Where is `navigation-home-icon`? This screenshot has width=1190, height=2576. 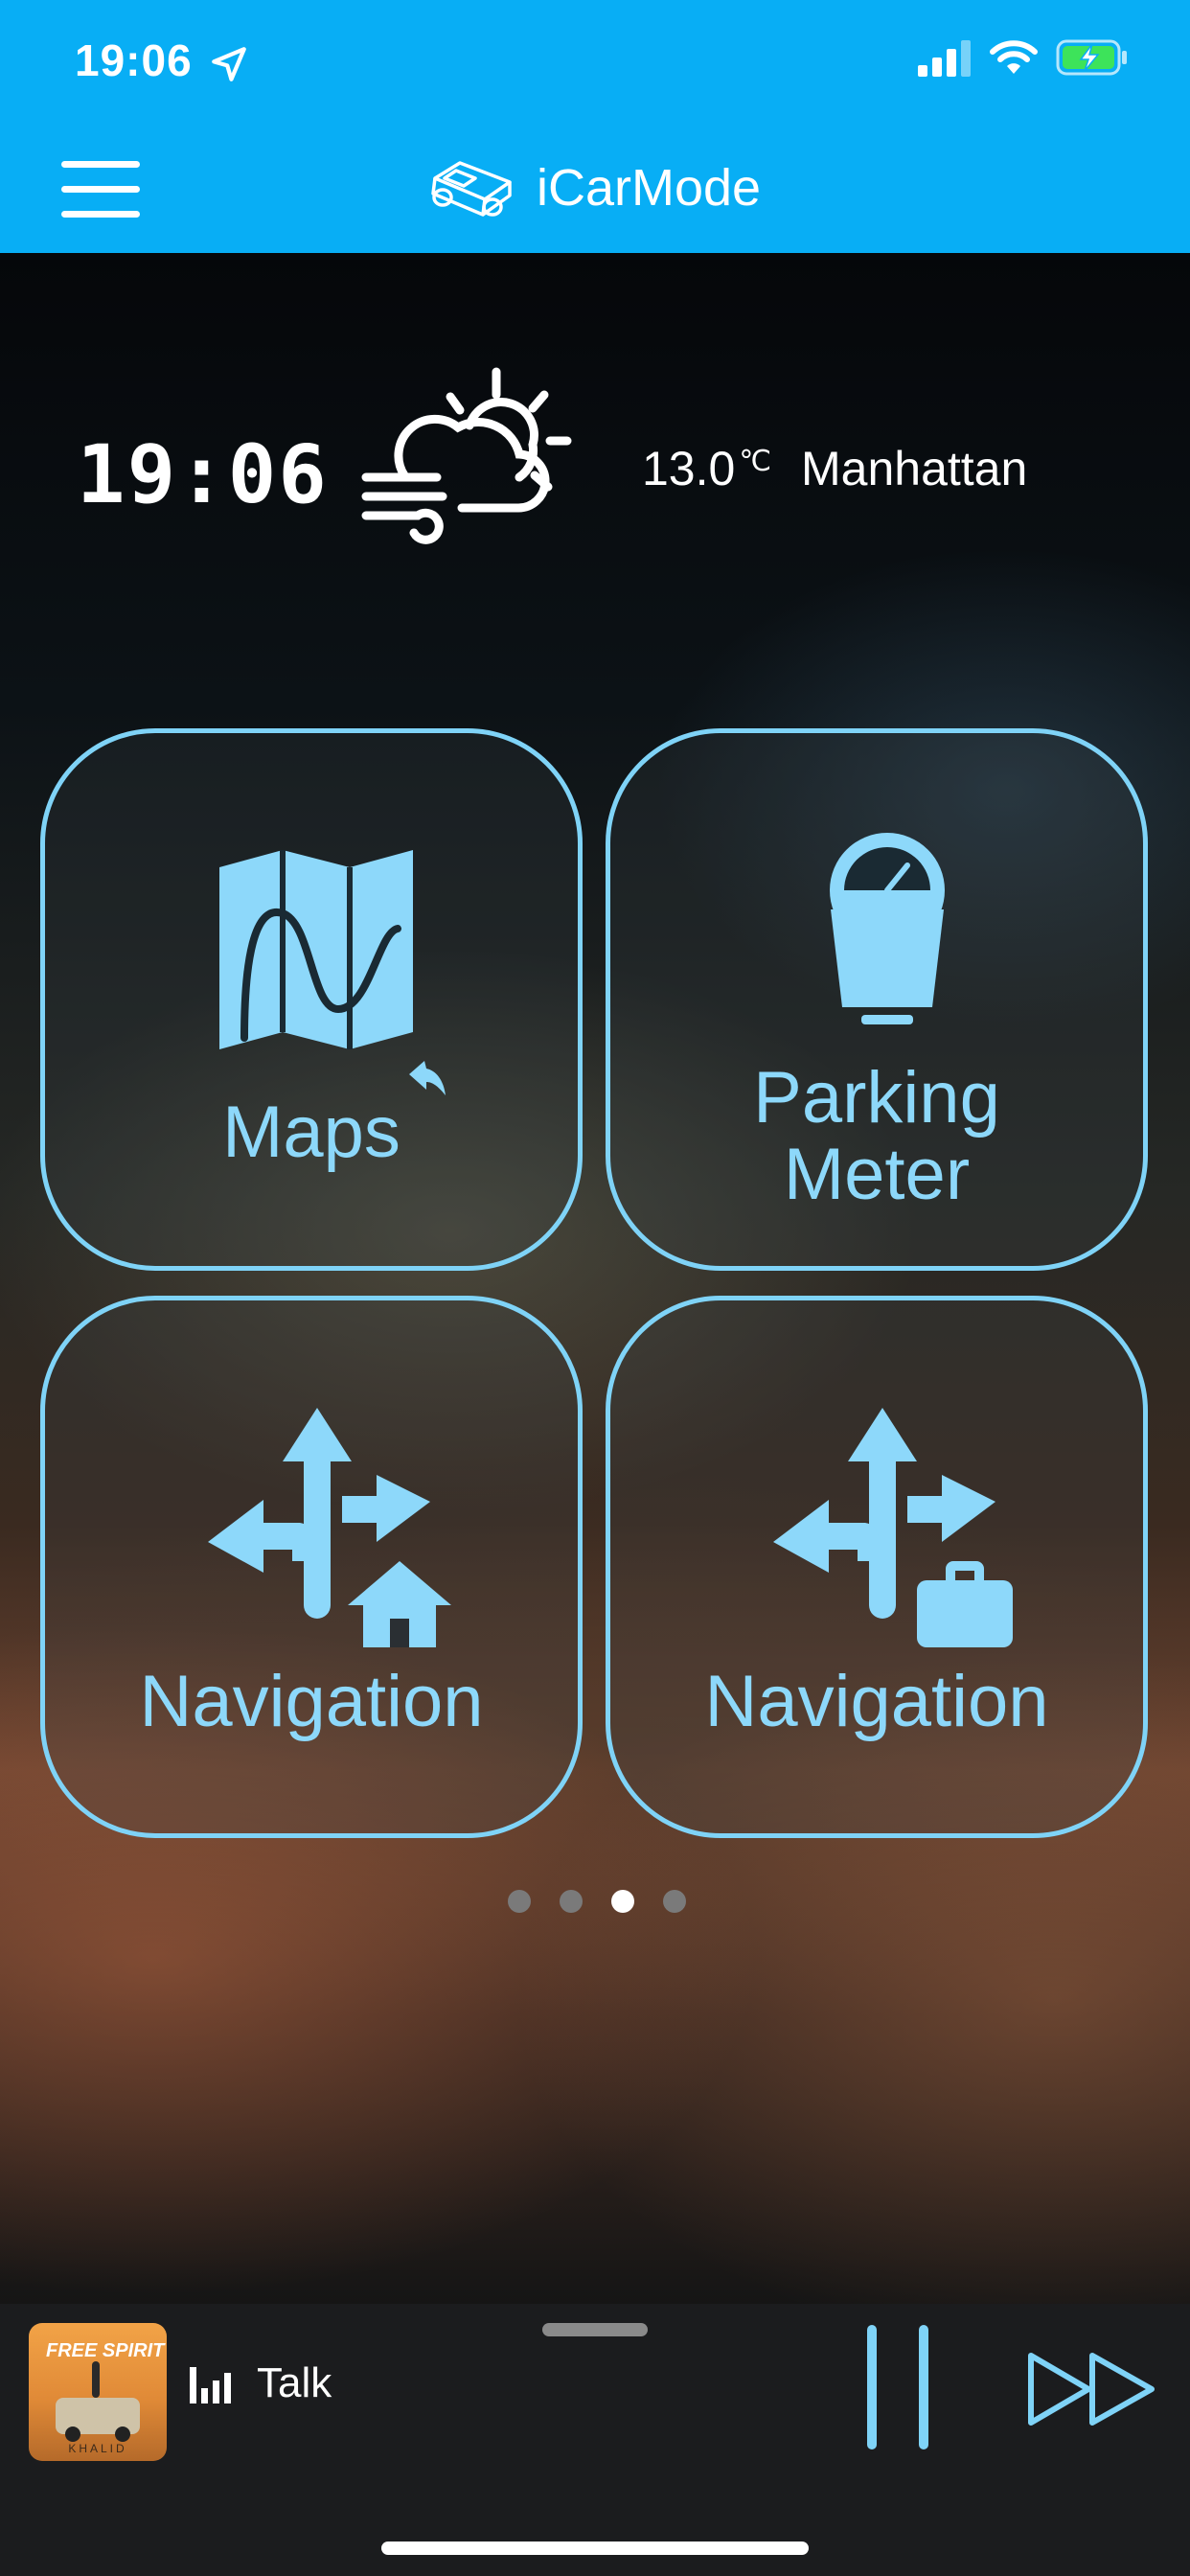
navigation-home-icon is located at coordinates (329, 1527).